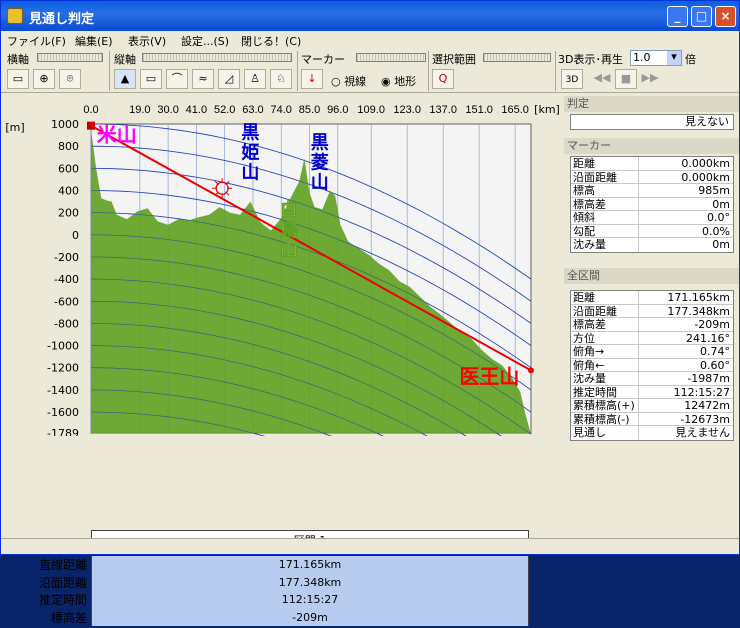  What do you see at coordinates (626, 79) in the screenshot?
I see `stop-icon: ■` at bounding box center [626, 79].